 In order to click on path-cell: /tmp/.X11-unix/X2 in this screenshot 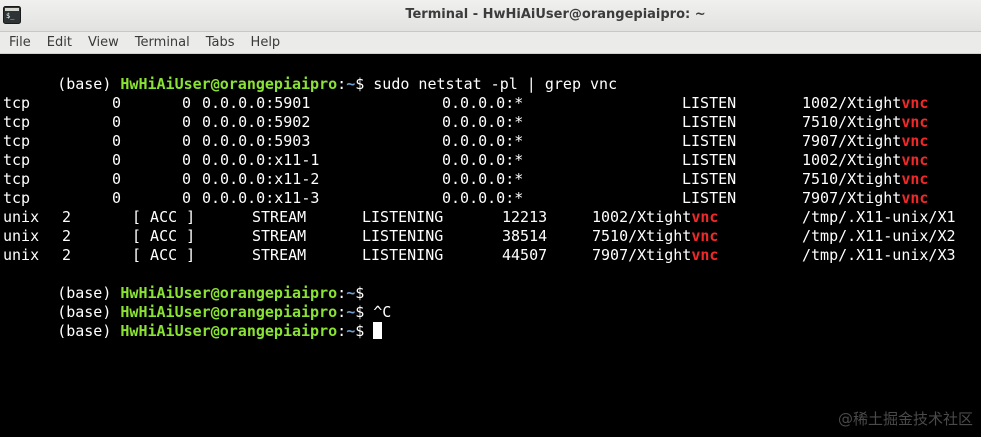, I will do `click(879, 236)`.